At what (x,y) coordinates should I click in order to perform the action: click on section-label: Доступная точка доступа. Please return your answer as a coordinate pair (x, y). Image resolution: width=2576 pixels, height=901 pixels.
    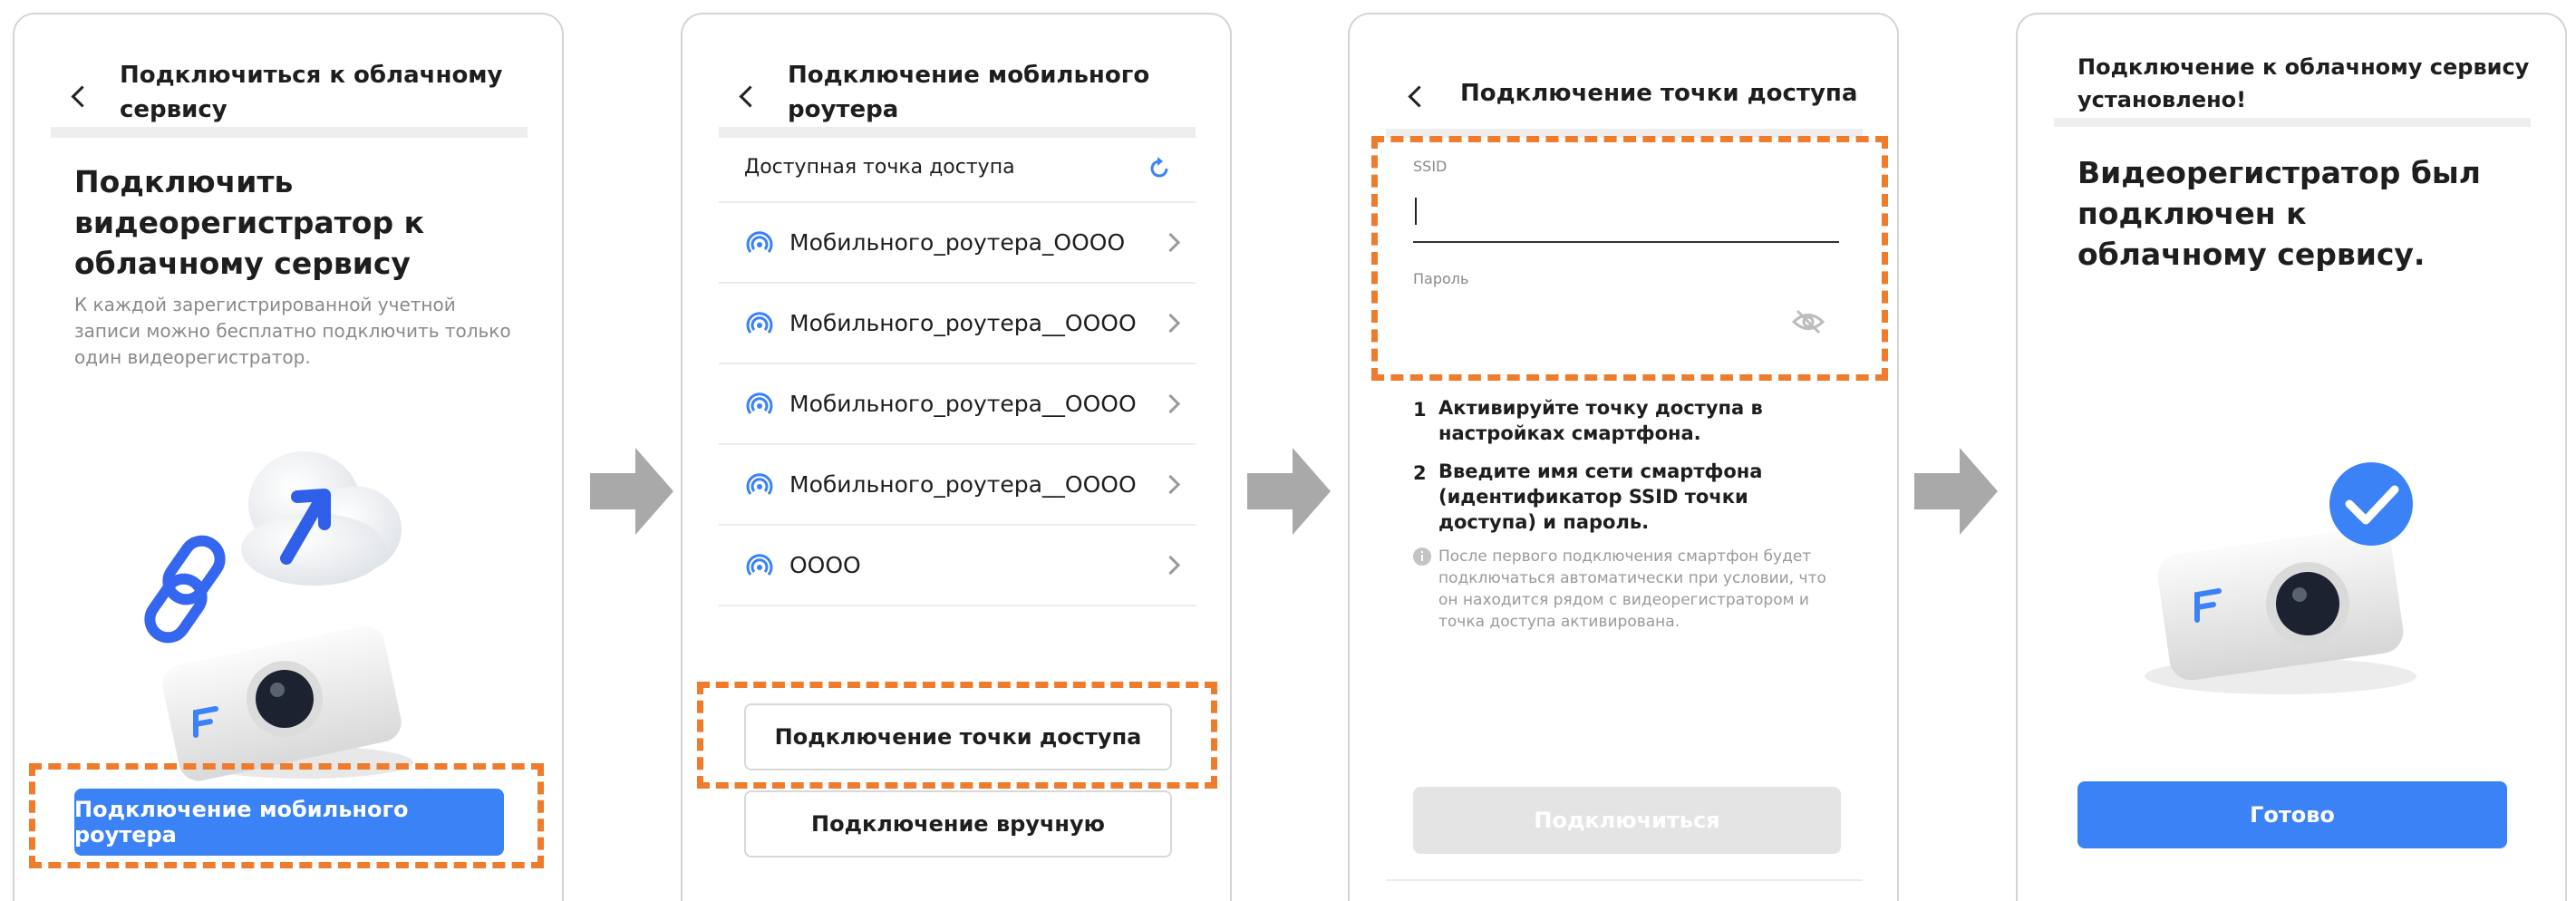
    Looking at the image, I should click on (879, 167).